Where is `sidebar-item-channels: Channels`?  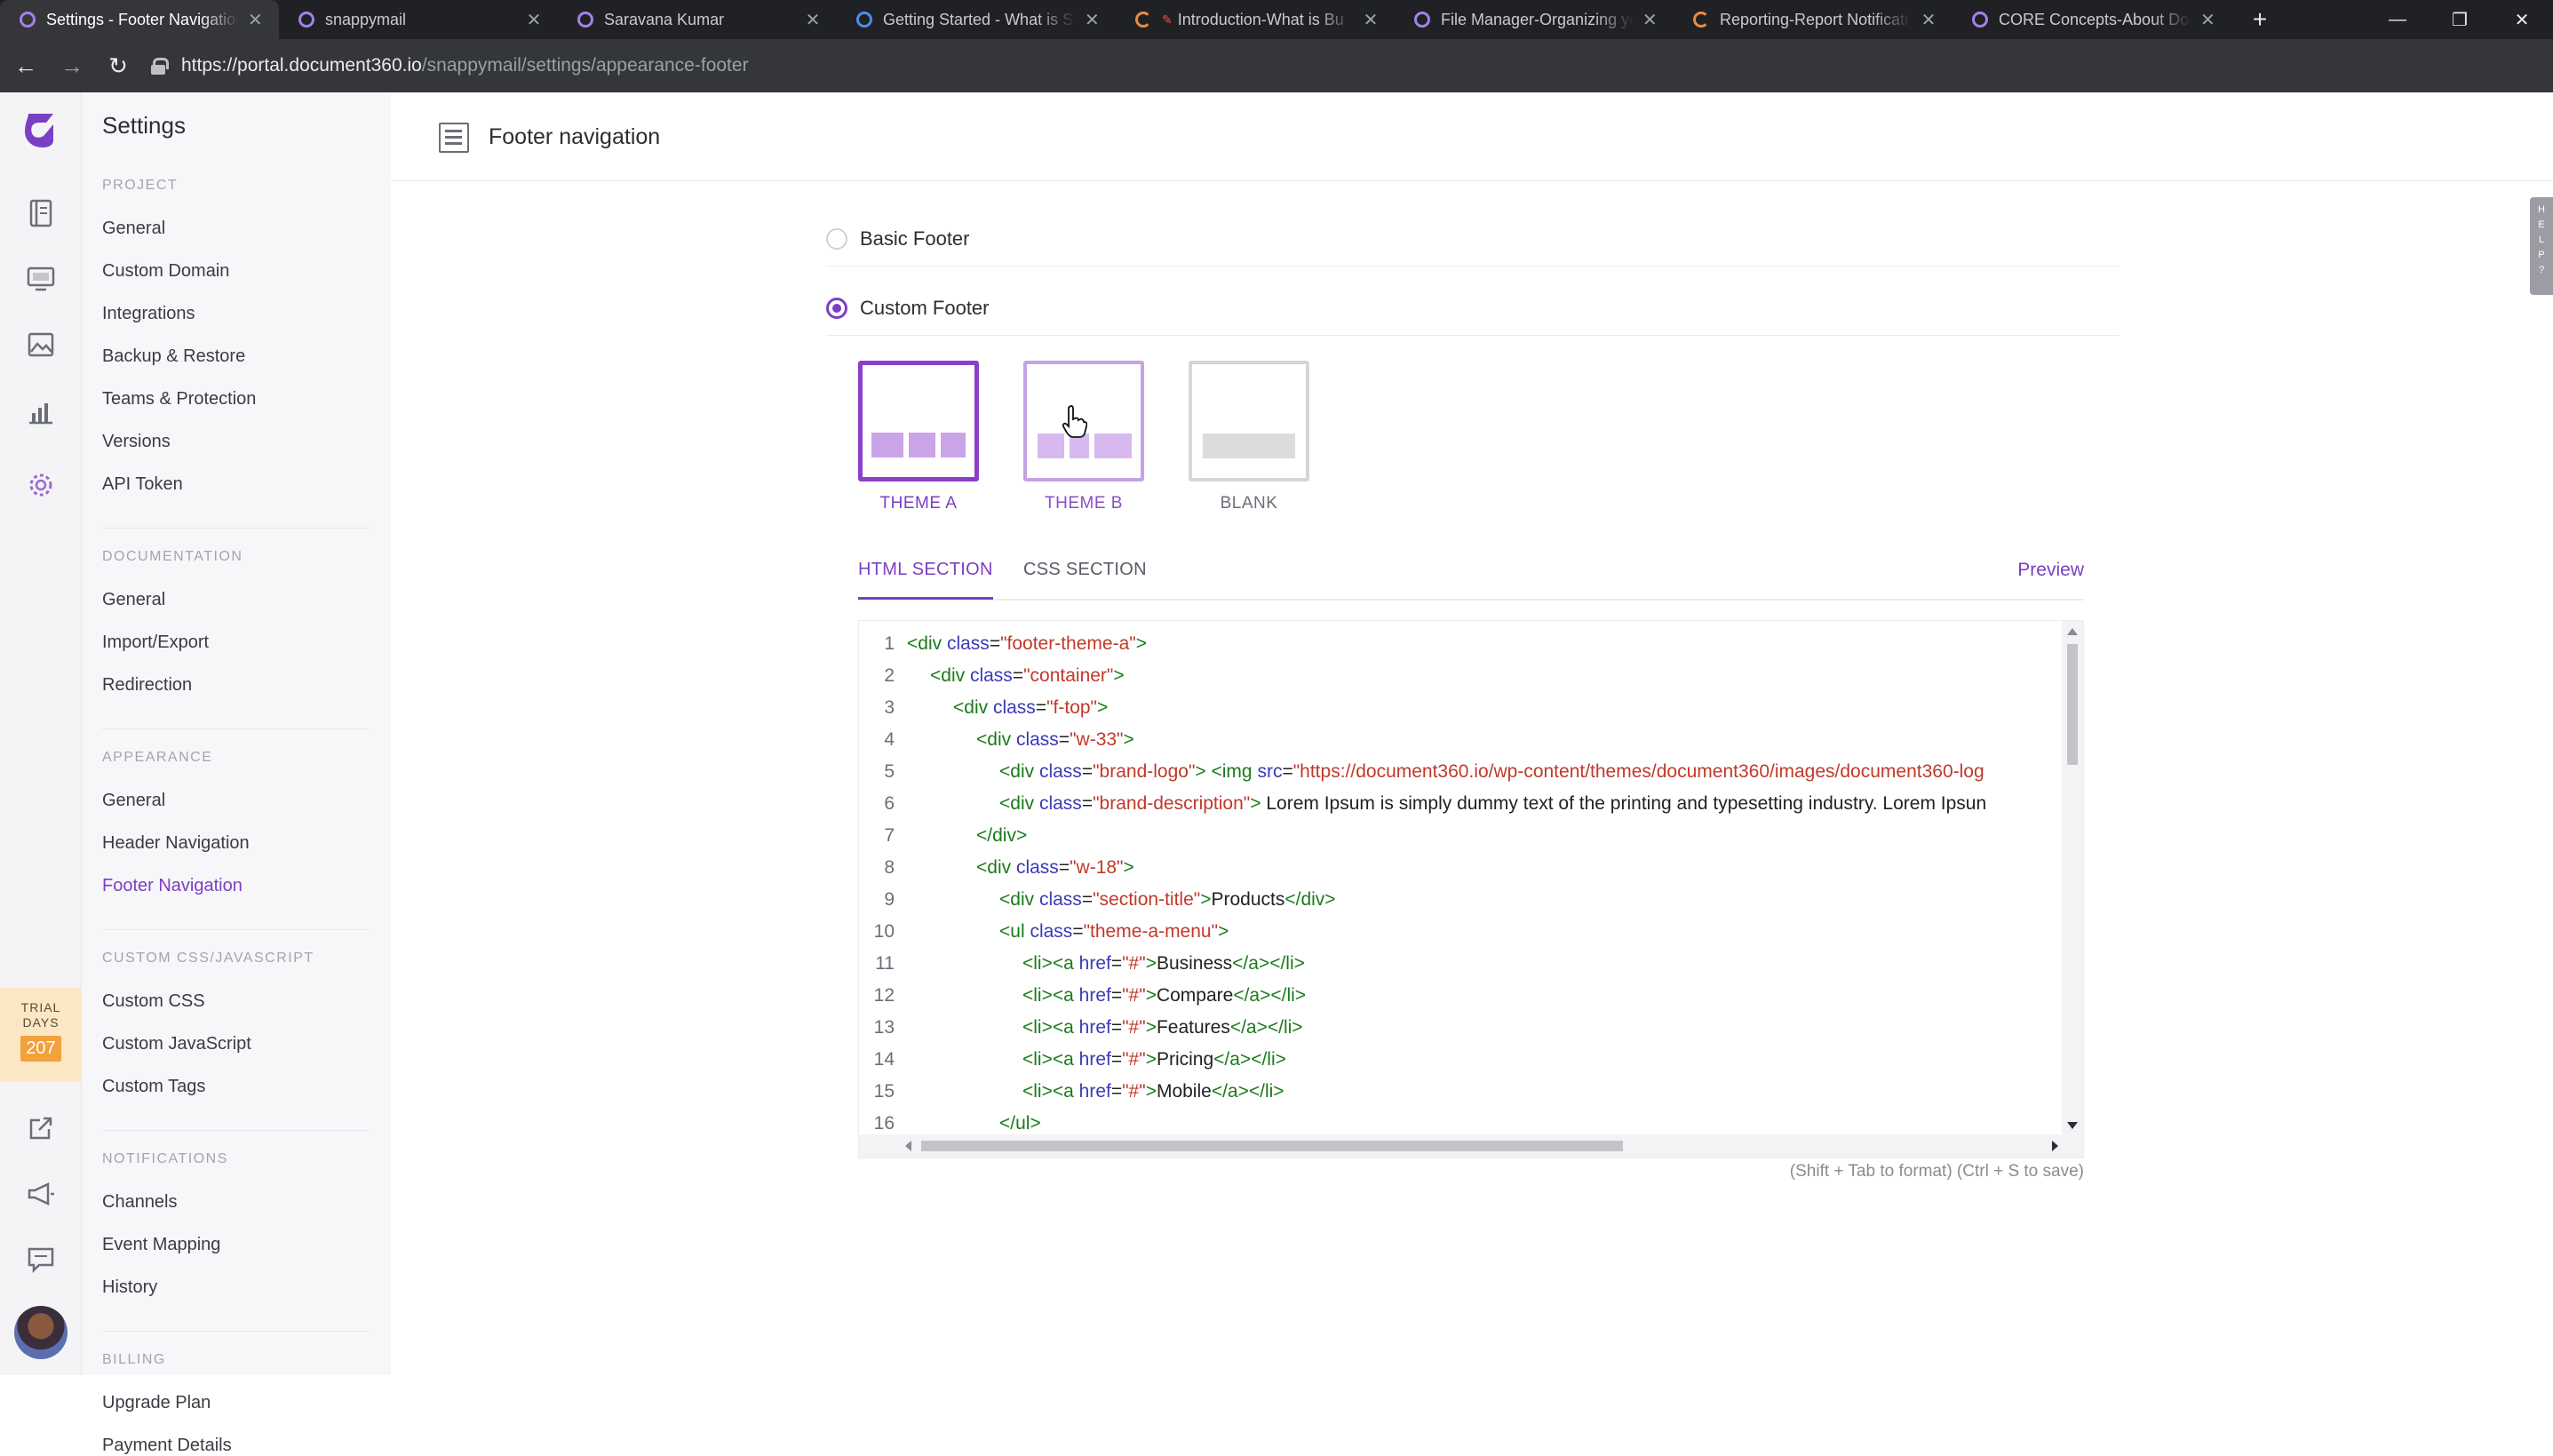 sidebar-item-channels: Channels is located at coordinates (140, 1202).